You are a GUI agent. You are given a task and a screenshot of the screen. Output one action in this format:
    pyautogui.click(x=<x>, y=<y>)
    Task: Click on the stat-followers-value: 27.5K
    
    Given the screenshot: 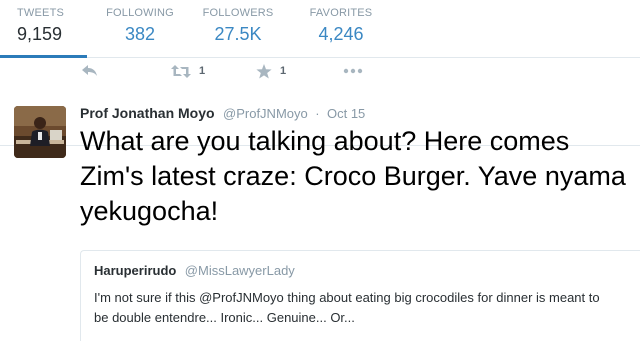 What is the action you would take?
    pyautogui.click(x=238, y=34)
    